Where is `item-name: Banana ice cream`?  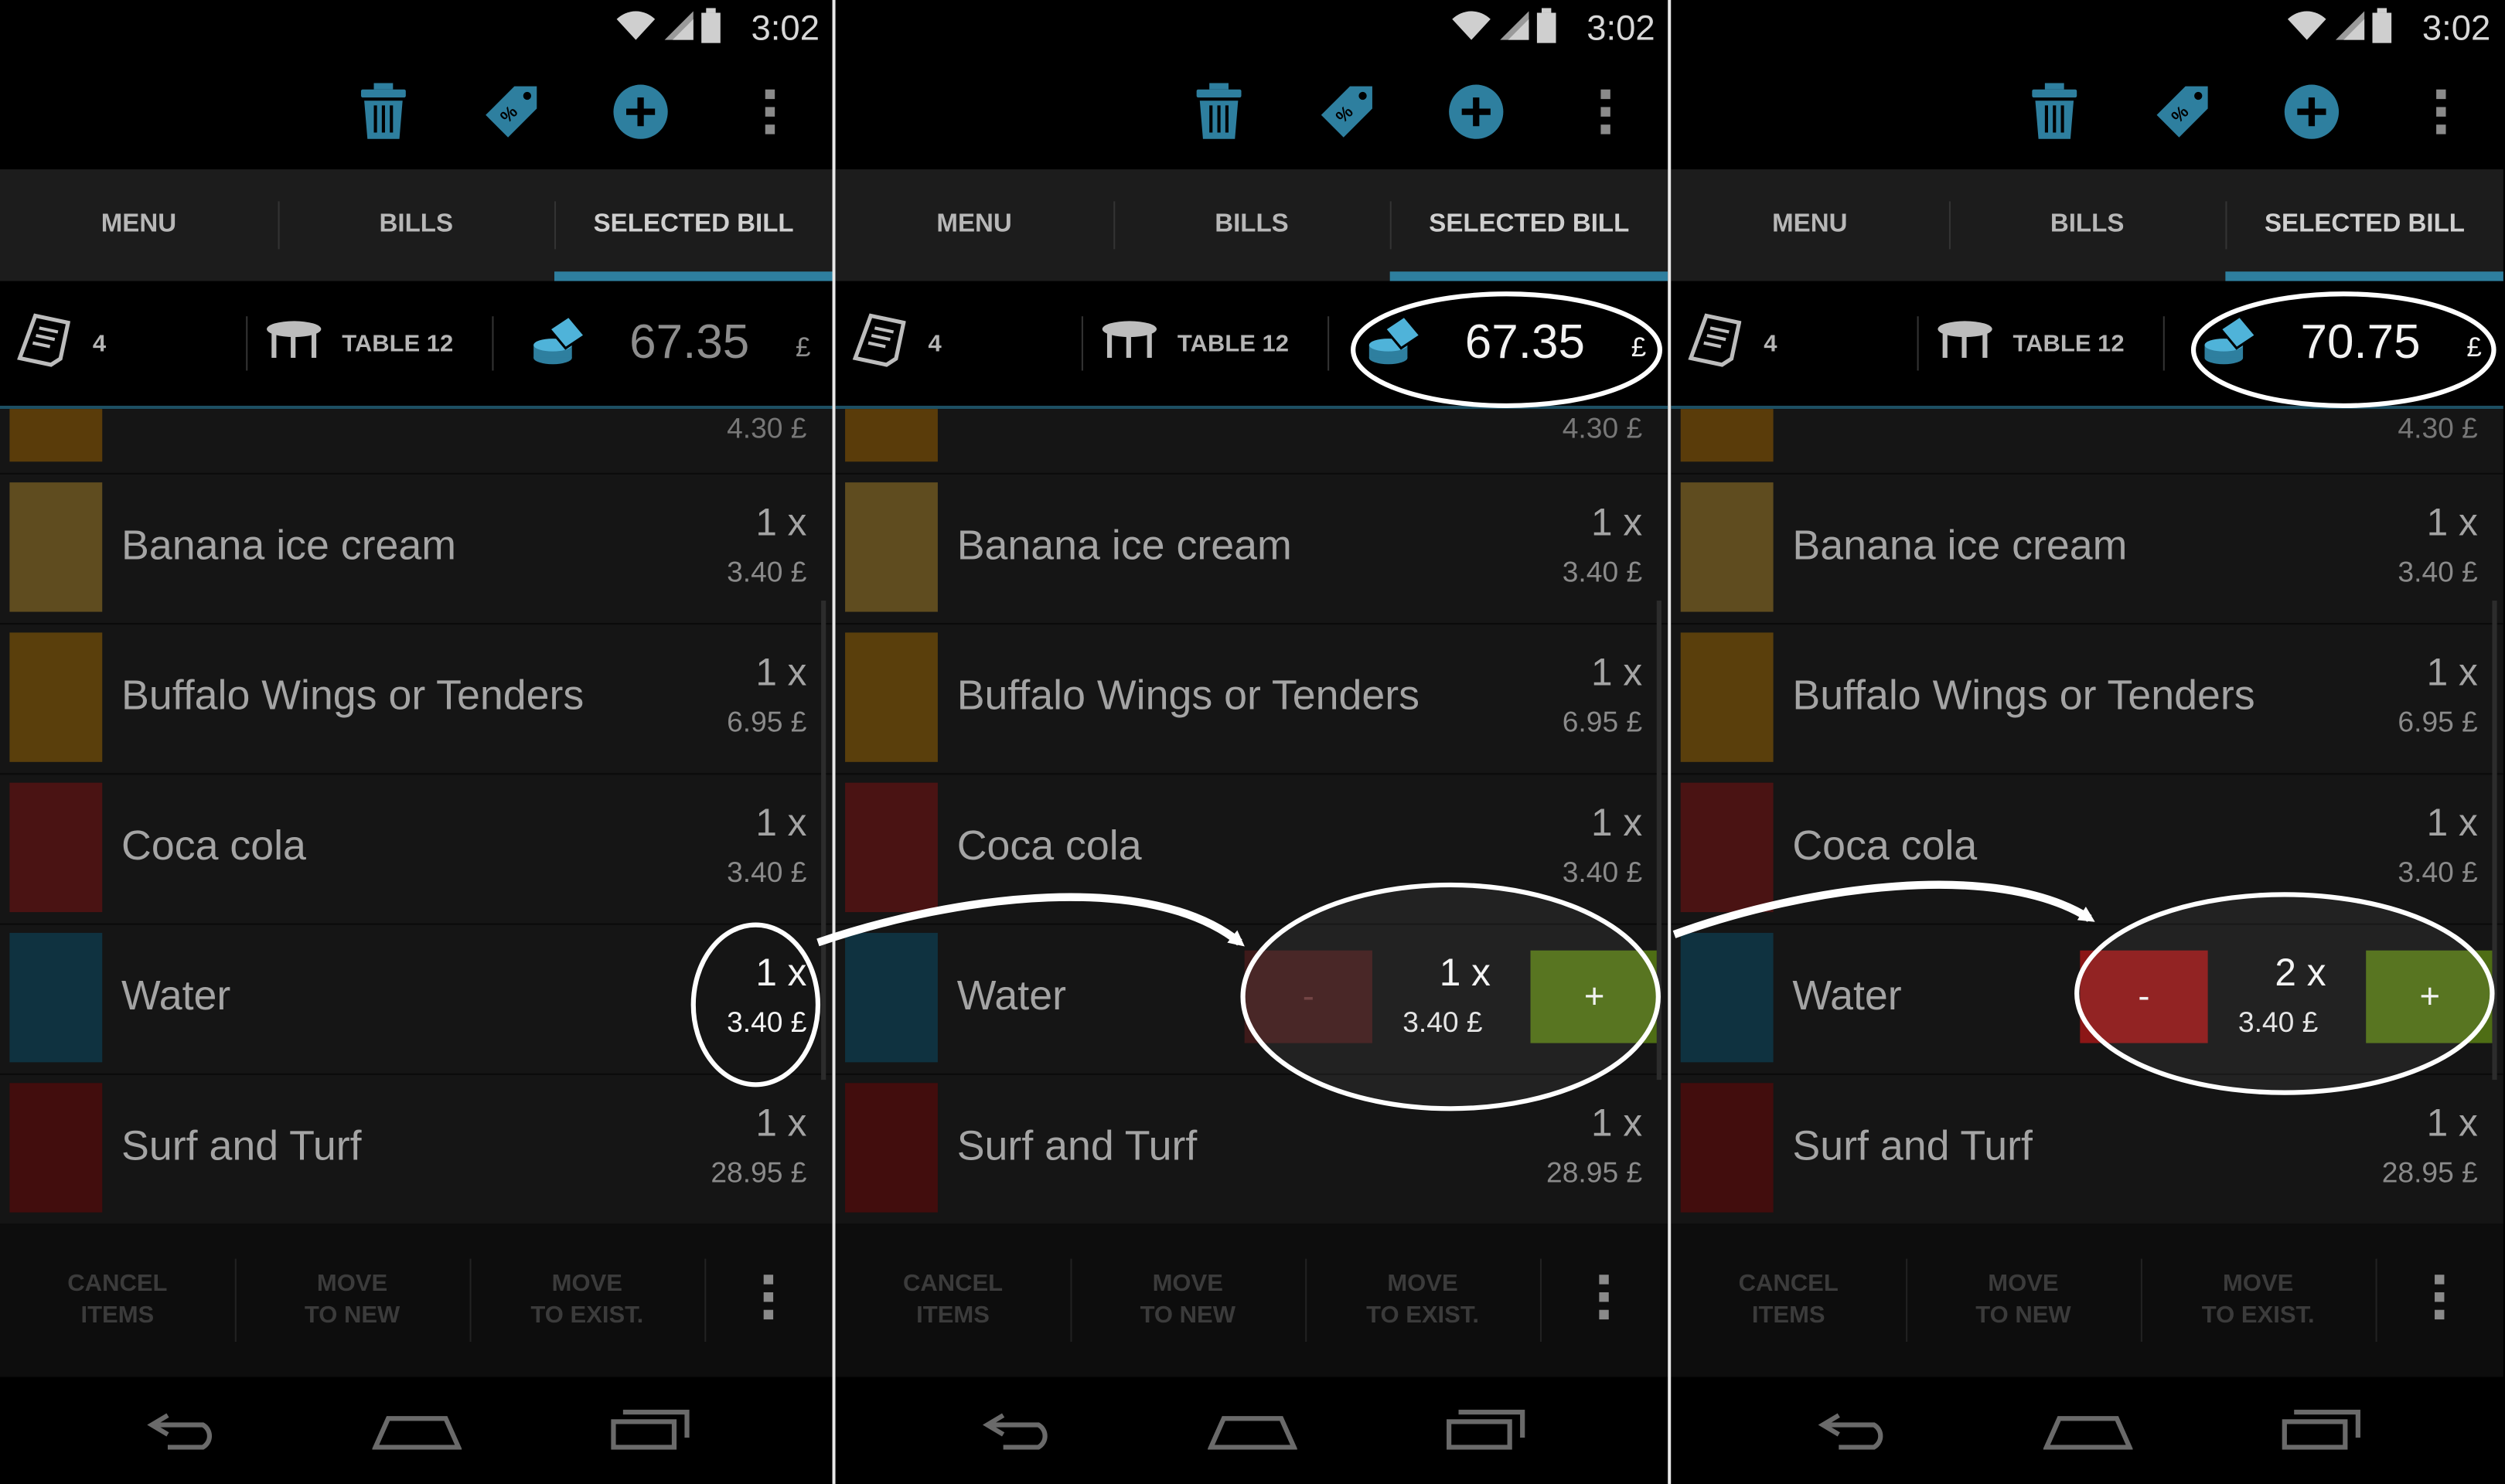 item-name: Banana ice cream is located at coordinates (289, 544).